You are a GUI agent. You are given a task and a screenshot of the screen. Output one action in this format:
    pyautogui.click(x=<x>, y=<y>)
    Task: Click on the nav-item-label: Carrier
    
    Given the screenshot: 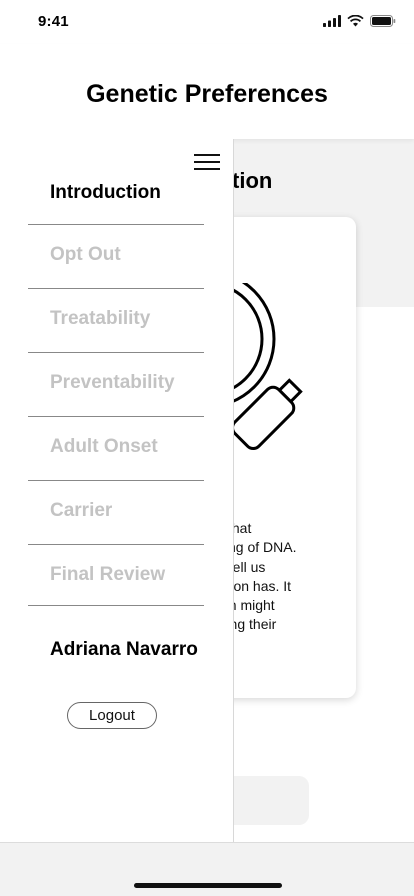 What is the action you would take?
    pyautogui.click(x=81, y=510)
    